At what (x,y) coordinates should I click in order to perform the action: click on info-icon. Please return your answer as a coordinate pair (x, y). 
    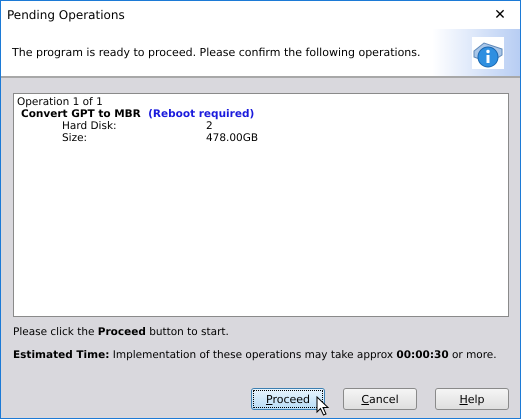
    Looking at the image, I should click on (488, 52).